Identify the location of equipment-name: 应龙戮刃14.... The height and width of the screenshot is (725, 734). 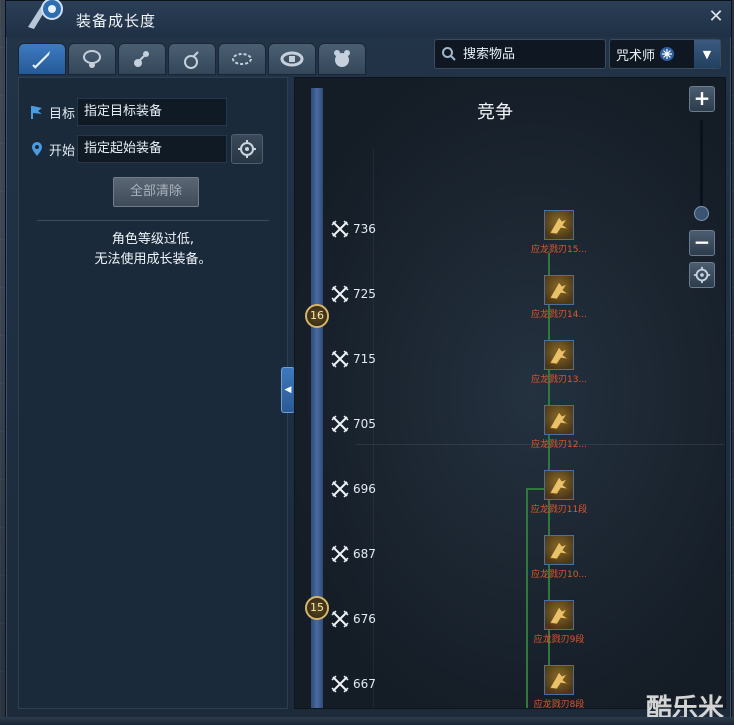
(559, 315).